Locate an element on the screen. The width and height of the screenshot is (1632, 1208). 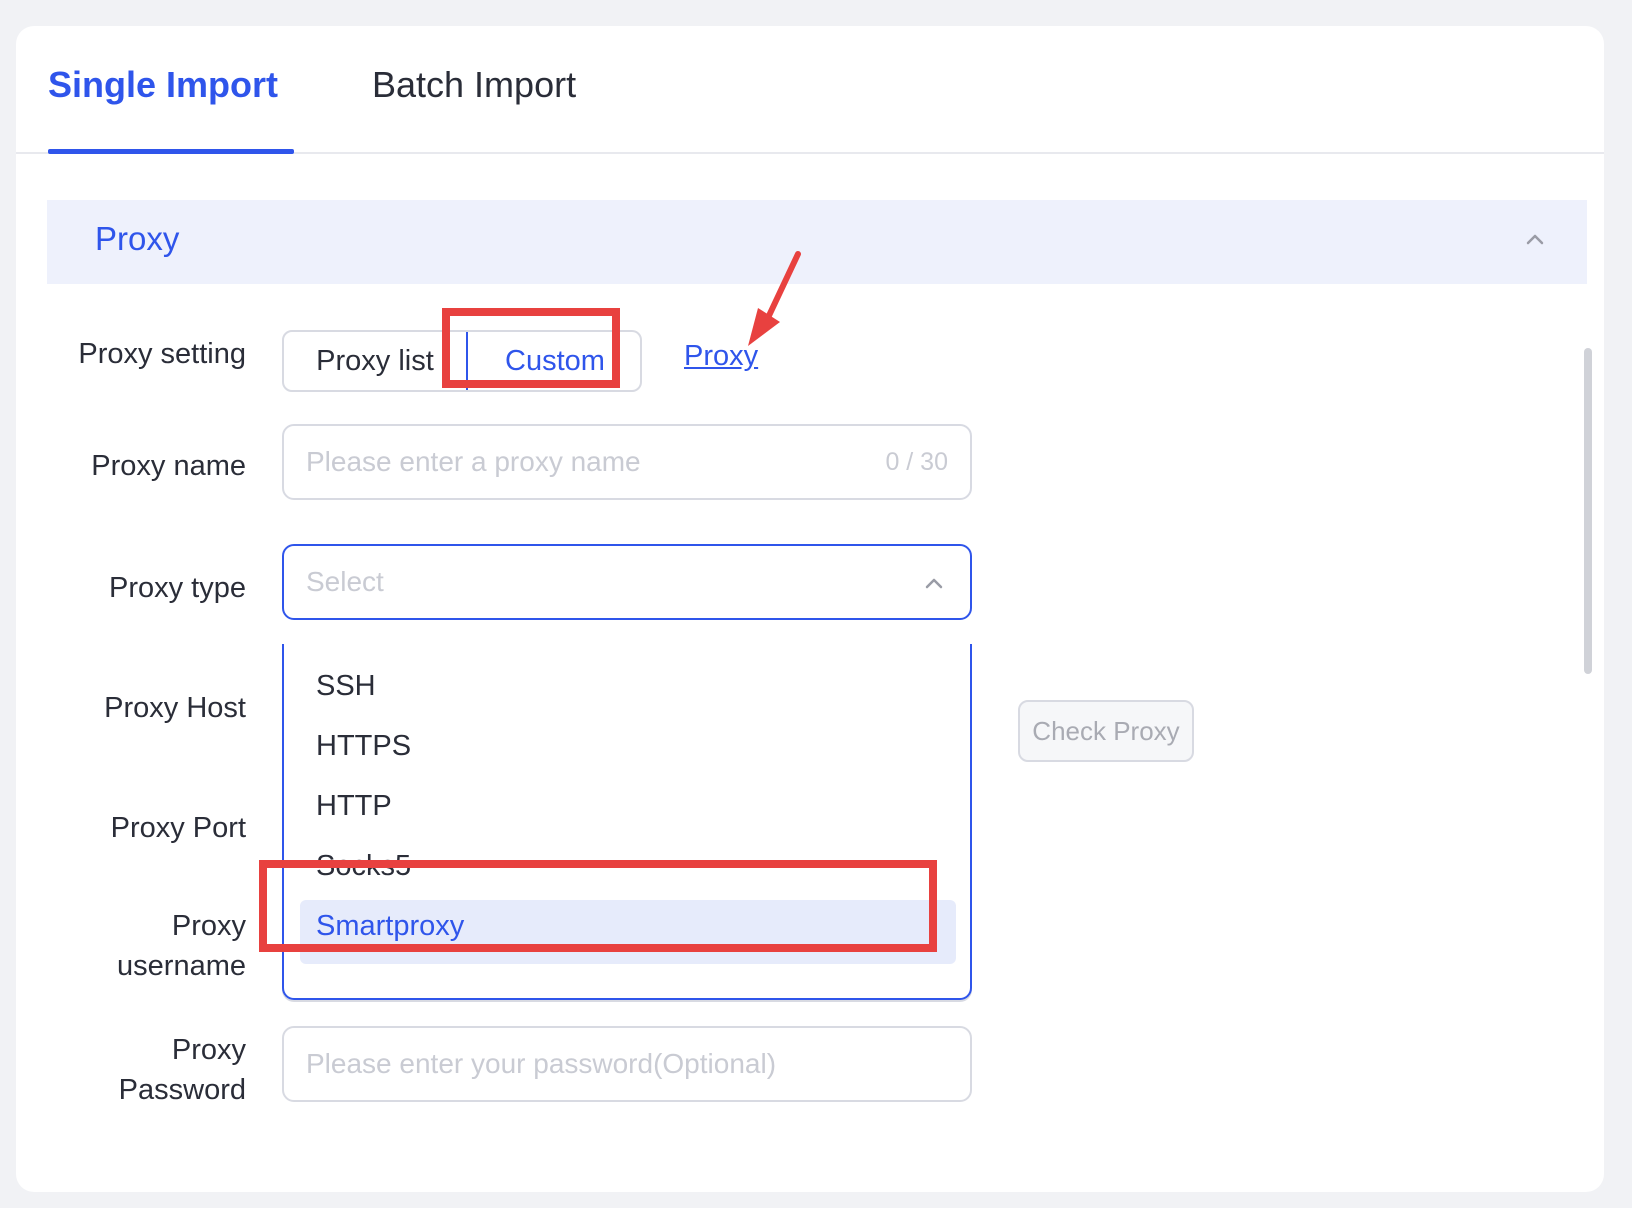
proxy-username-label-line1: Proxy is located at coordinates (208, 926).